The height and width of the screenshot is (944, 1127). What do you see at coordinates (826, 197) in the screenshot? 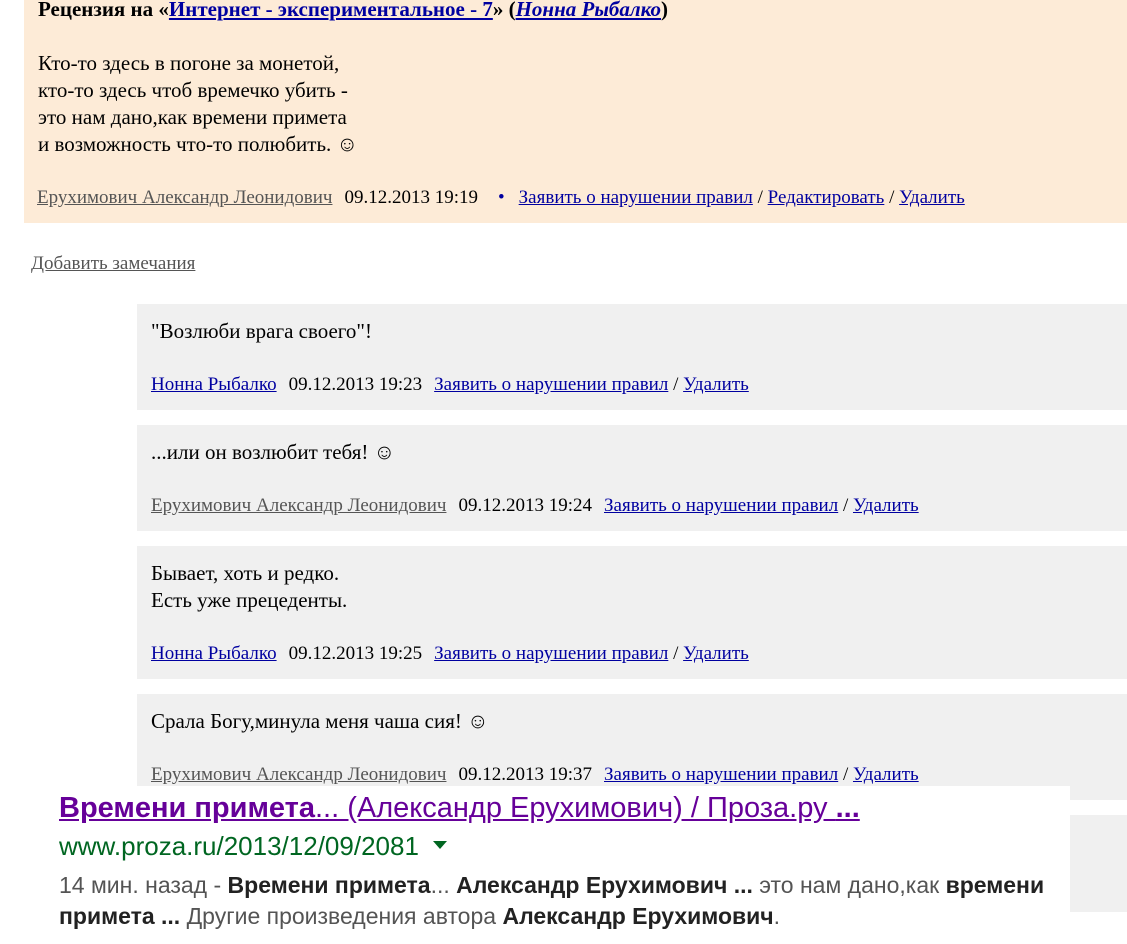
I see `edit-link: Редактировать` at bounding box center [826, 197].